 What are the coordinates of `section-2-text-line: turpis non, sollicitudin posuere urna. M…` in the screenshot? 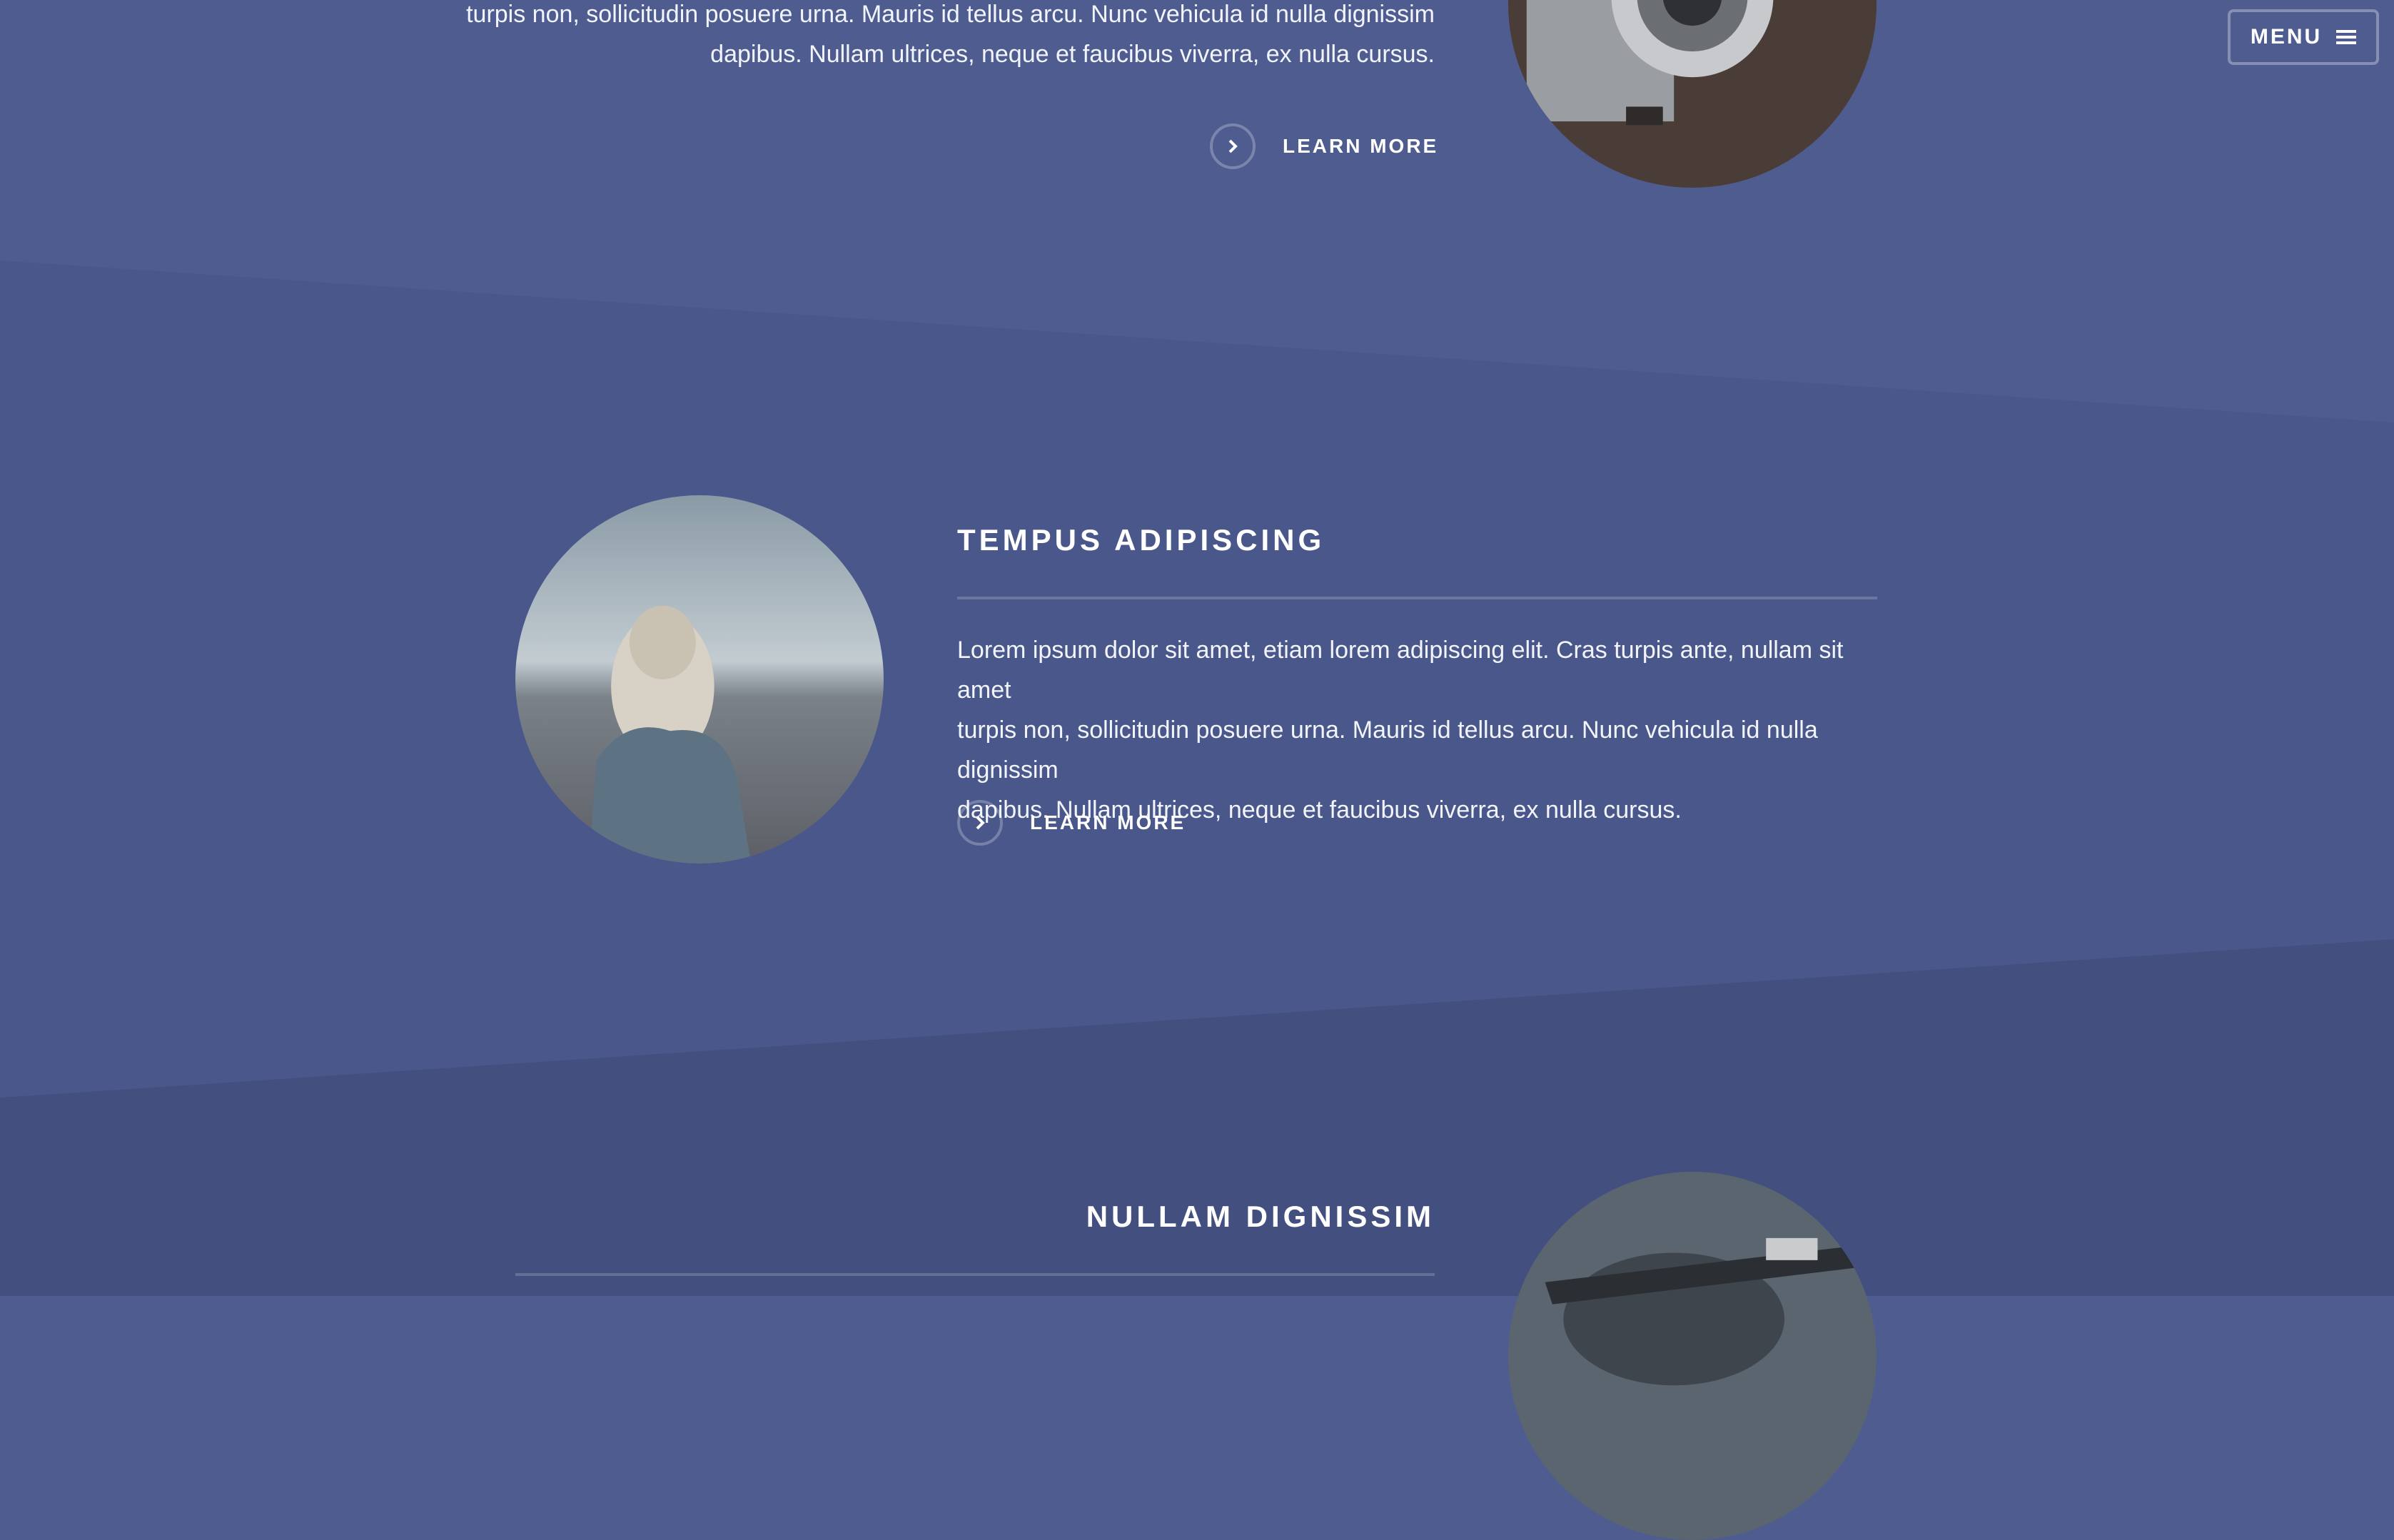 It's located at (1387, 750).